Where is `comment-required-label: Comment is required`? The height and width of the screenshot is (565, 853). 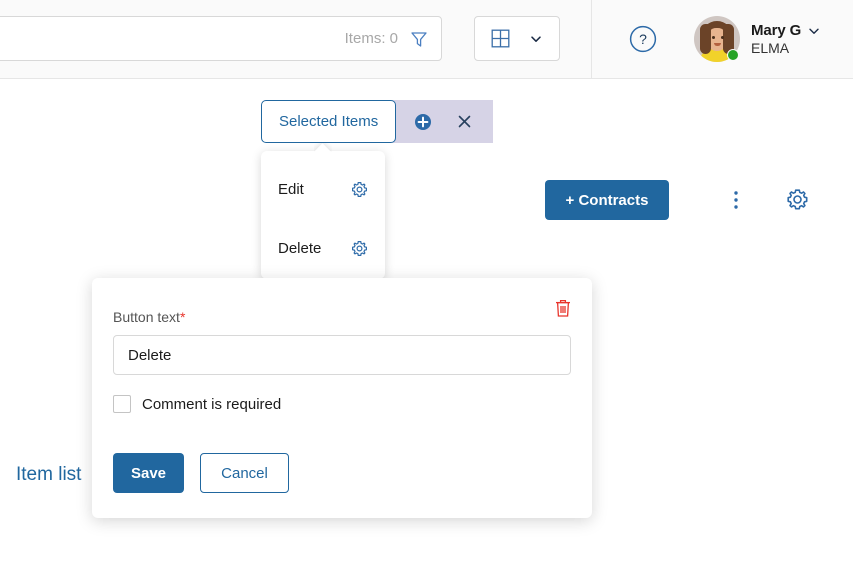
comment-required-label: Comment is required is located at coordinates (212, 404).